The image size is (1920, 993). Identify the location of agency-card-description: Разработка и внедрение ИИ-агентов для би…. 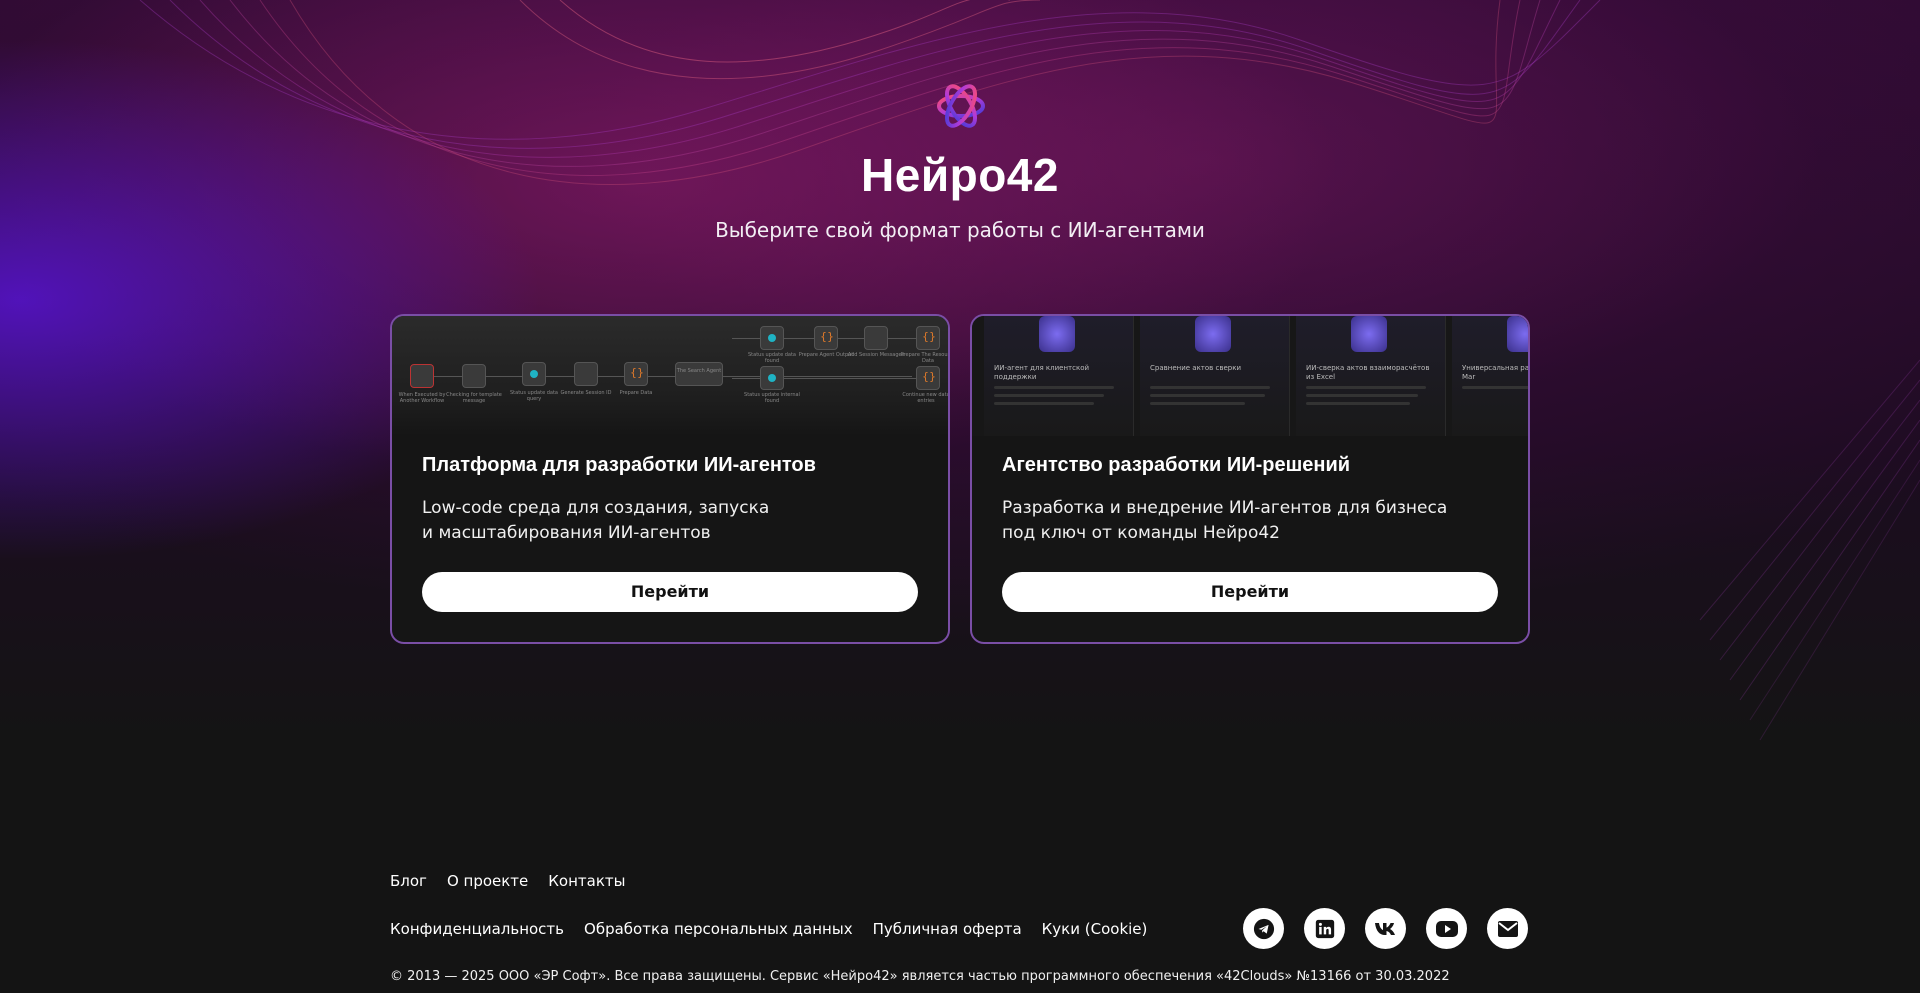
(1252, 521).